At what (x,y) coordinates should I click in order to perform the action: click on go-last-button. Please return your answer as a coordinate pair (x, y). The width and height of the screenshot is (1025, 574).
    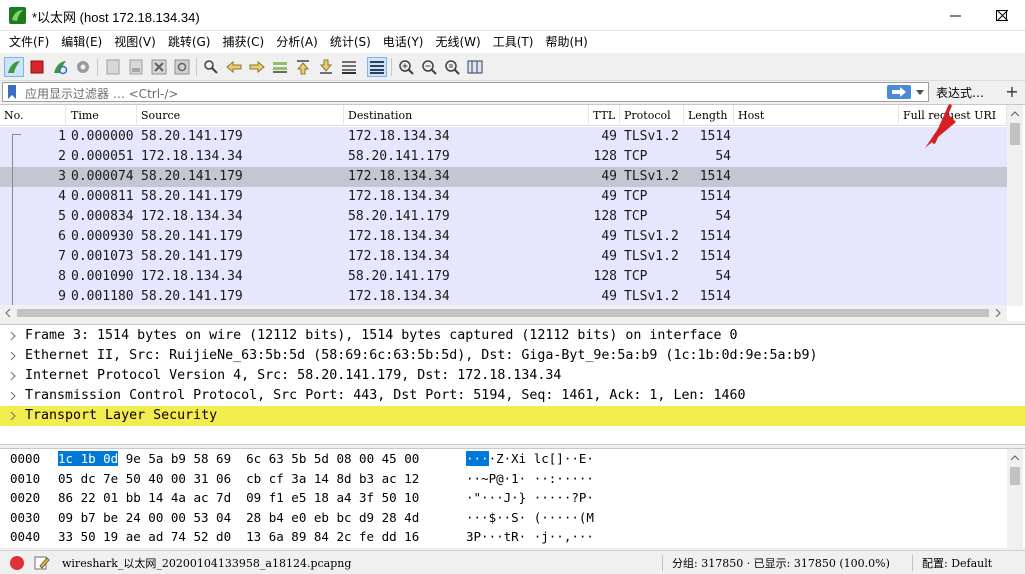
    Looking at the image, I should click on (326, 67).